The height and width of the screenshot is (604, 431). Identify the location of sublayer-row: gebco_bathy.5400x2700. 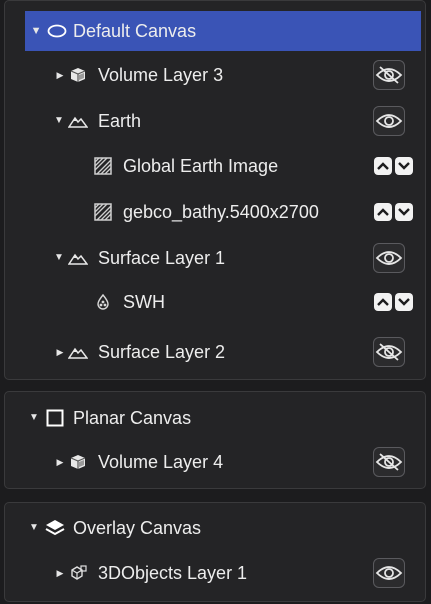
(215, 212).